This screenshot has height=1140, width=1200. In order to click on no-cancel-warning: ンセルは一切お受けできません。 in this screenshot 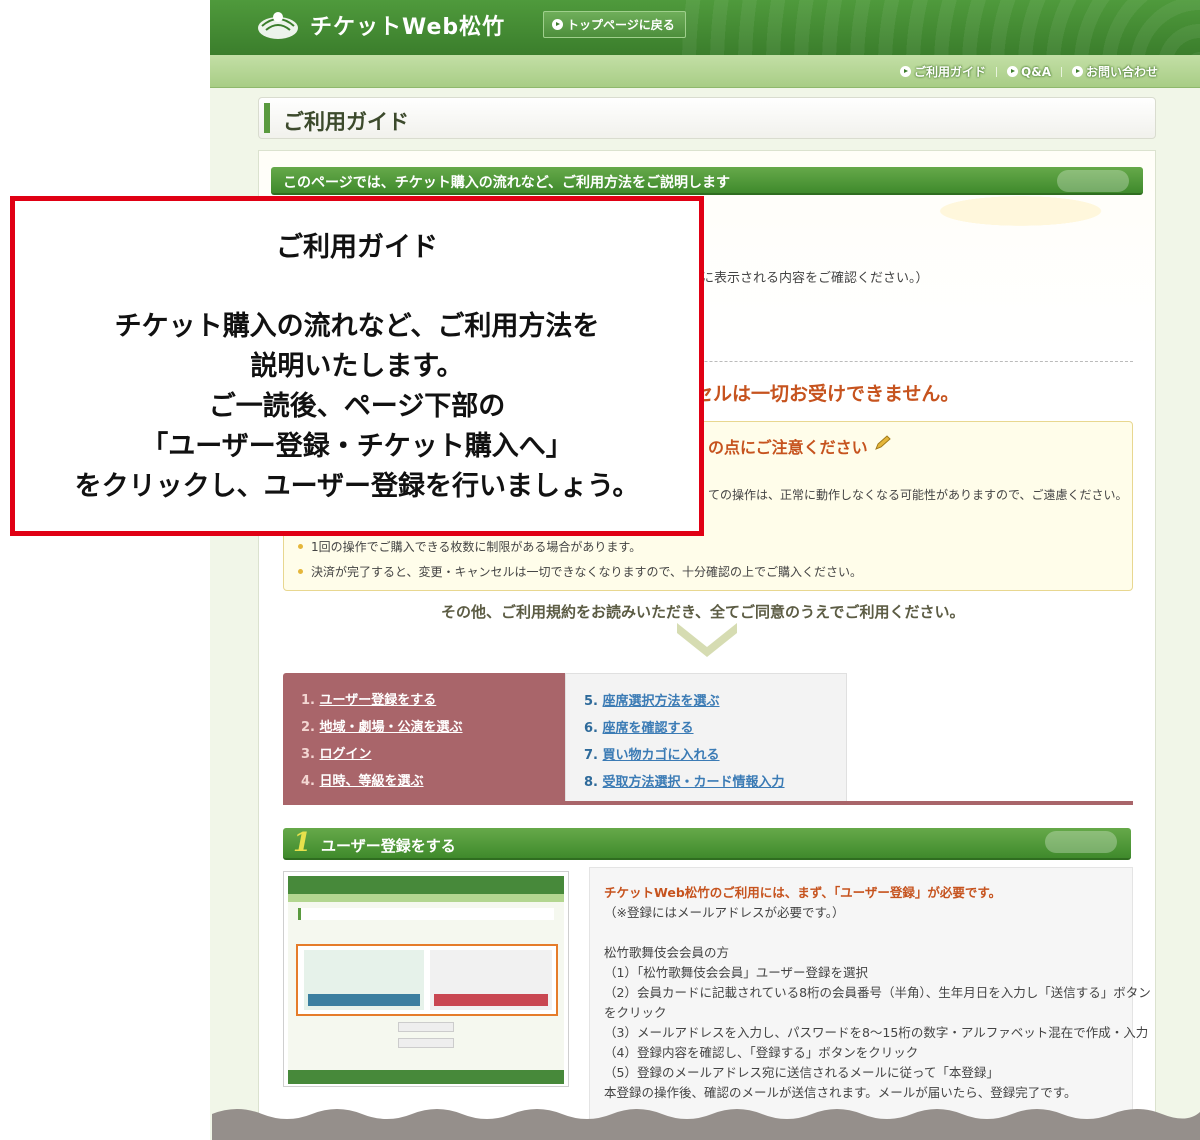, I will do `click(817, 394)`.